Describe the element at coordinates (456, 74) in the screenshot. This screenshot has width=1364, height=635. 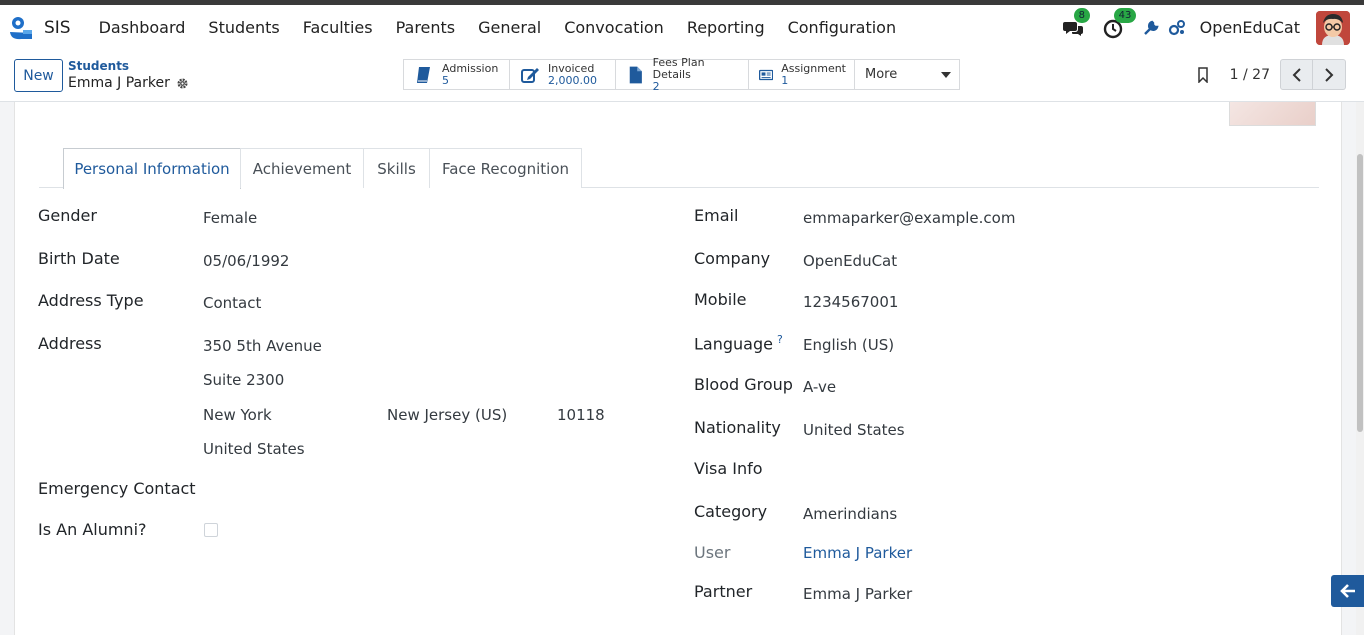
I see `admission-smart-button: Admission 5` at that location.